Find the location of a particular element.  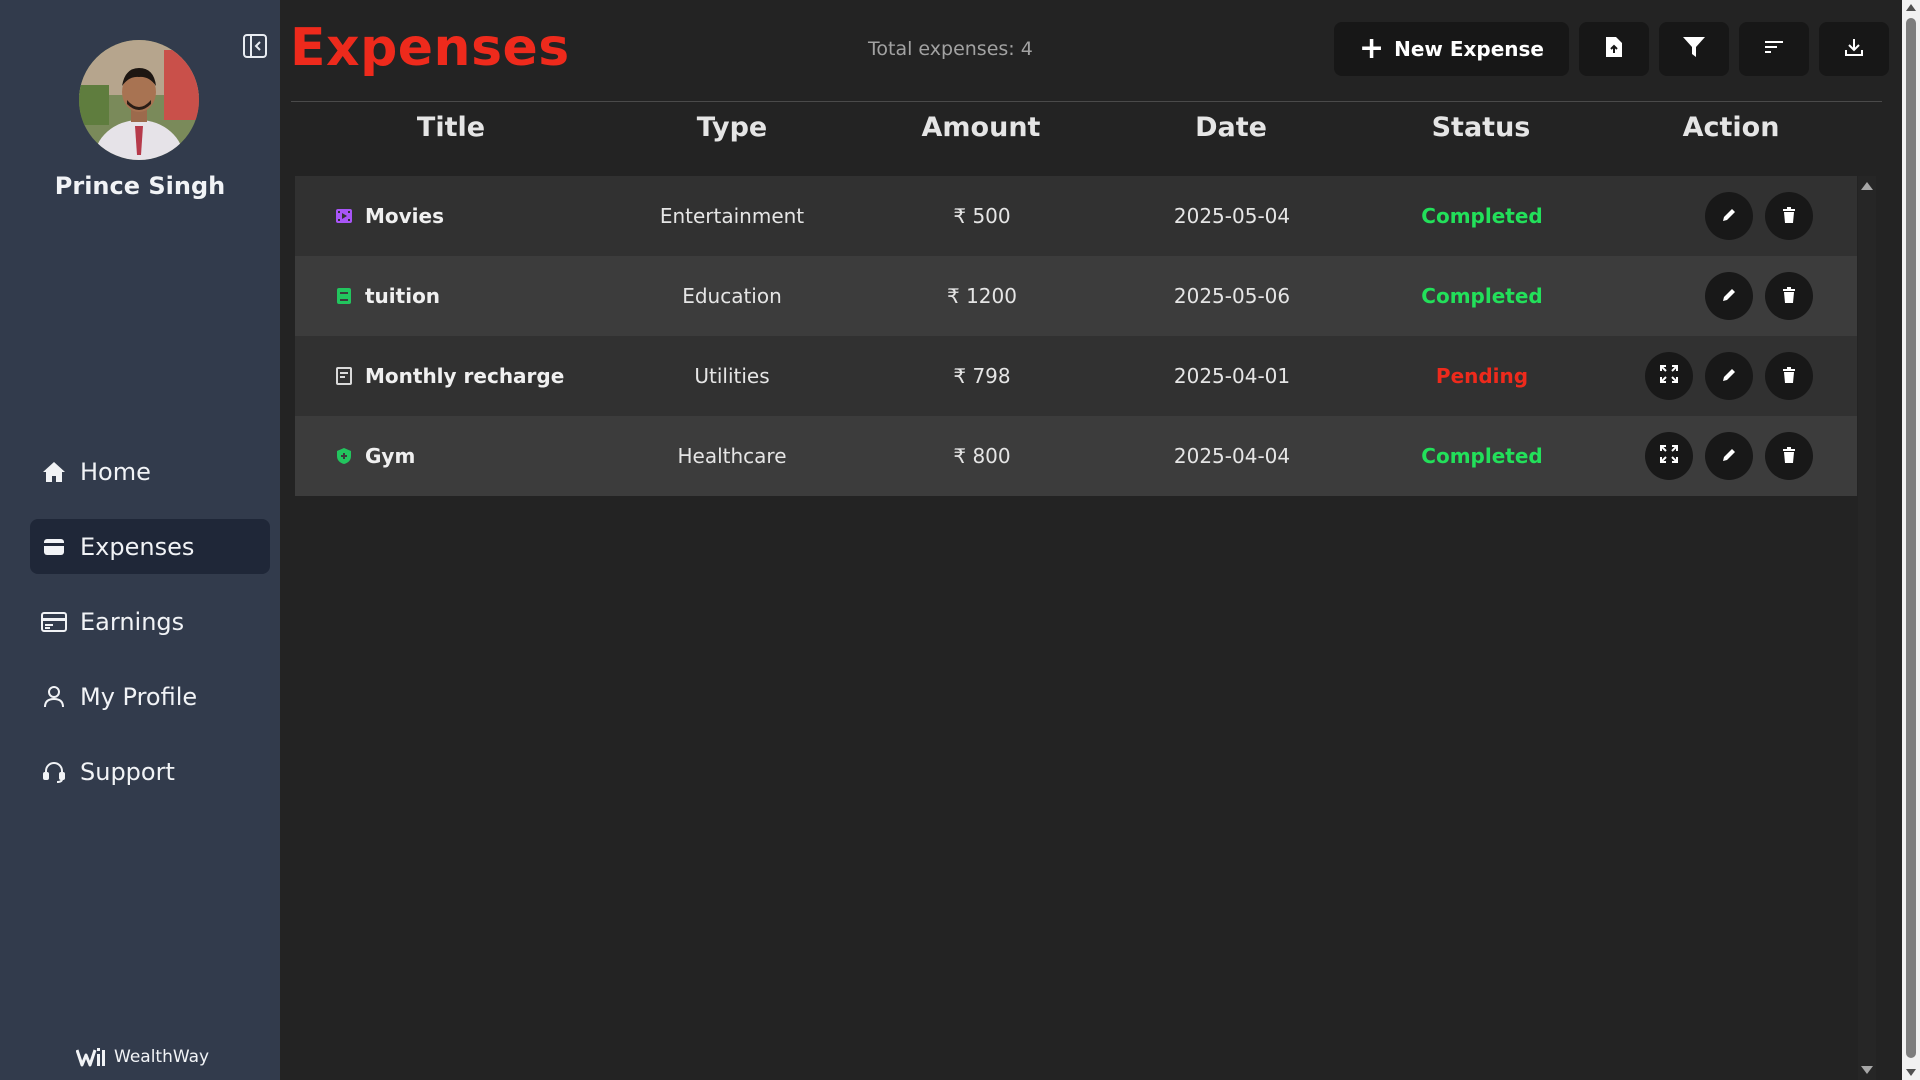

sidebar-item-support: Support is located at coordinates (150, 771).